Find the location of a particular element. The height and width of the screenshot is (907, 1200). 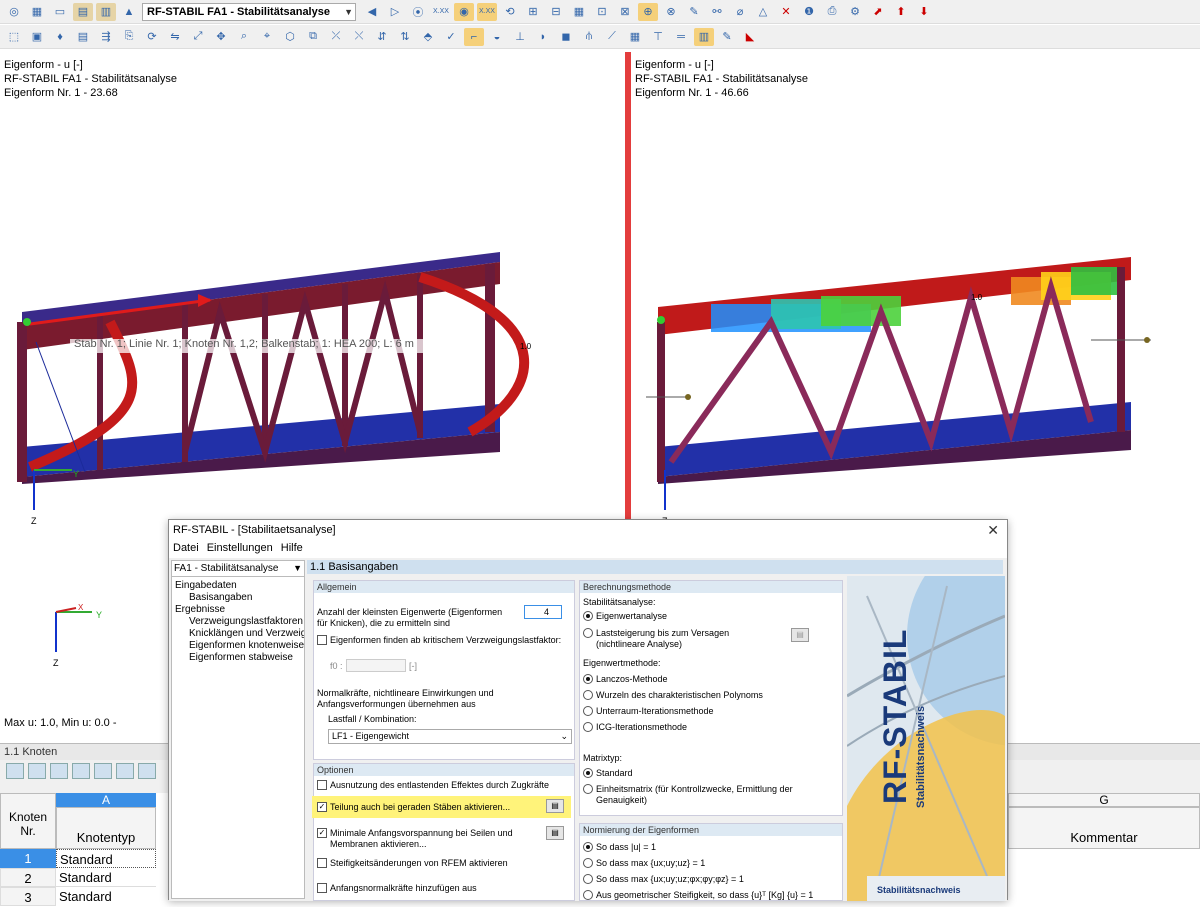

col-header-a: A is located at coordinates (106, 800).